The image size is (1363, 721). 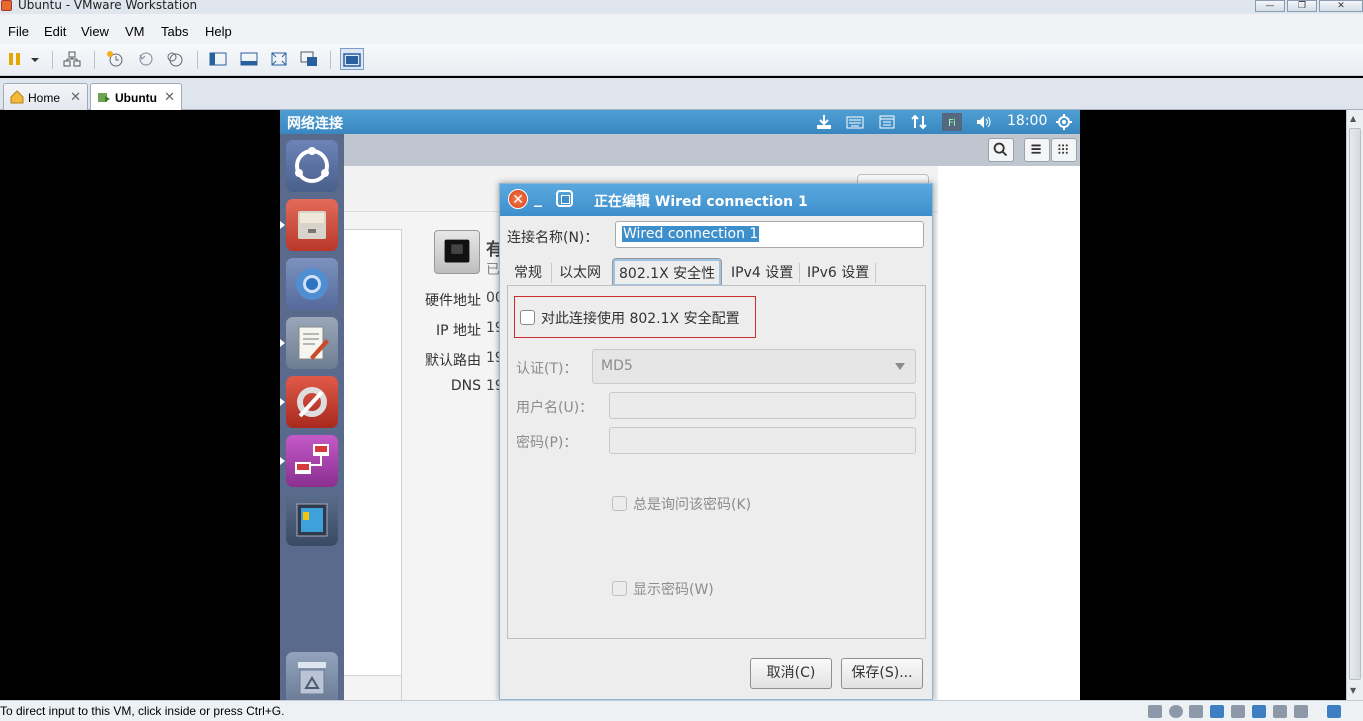 What do you see at coordinates (312, 343) in the screenshot?
I see `launcher-text-editor-icon` at bounding box center [312, 343].